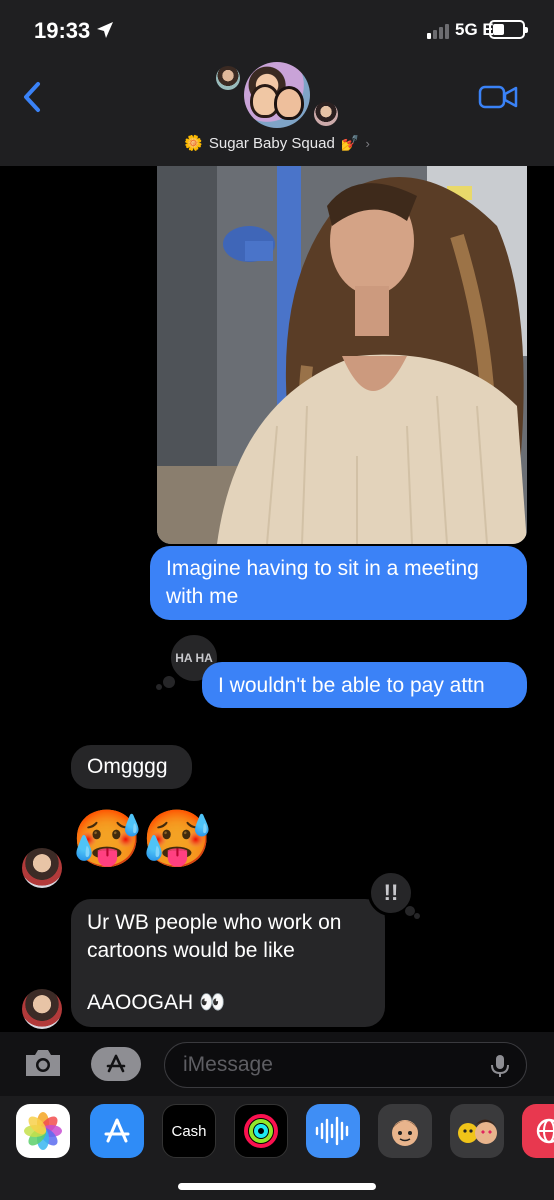 Image resolution: width=554 pixels, height=1200 pixels. What do you see at coordinates (105, 30) in the screenshot?
I see `location-arrow-icon` at bounding box center [105, 30].